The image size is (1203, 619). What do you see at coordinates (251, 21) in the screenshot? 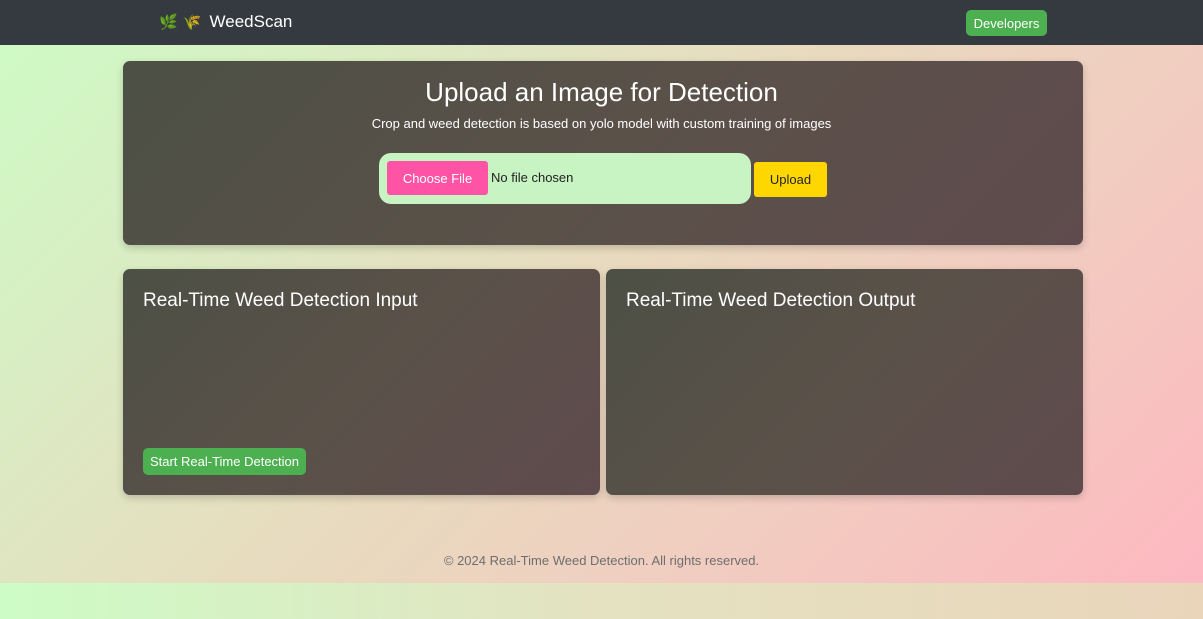
I see `brand-name: WeedScan` at bounding box center [251, 21].